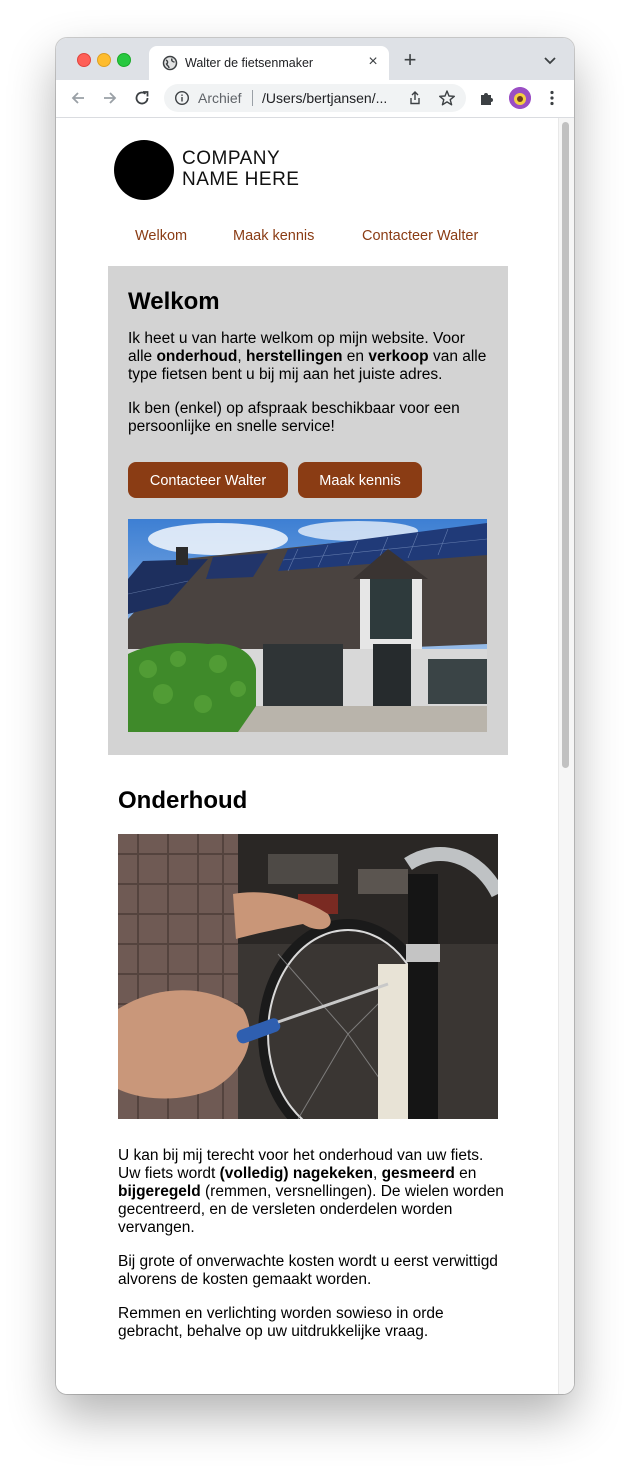 This screenshot has width=630, height=1468. What do you see at coordinates (183, 800) in the screenshot?
I see `maintenance-heading: Onderhoud` at bounding box center [183, 800].